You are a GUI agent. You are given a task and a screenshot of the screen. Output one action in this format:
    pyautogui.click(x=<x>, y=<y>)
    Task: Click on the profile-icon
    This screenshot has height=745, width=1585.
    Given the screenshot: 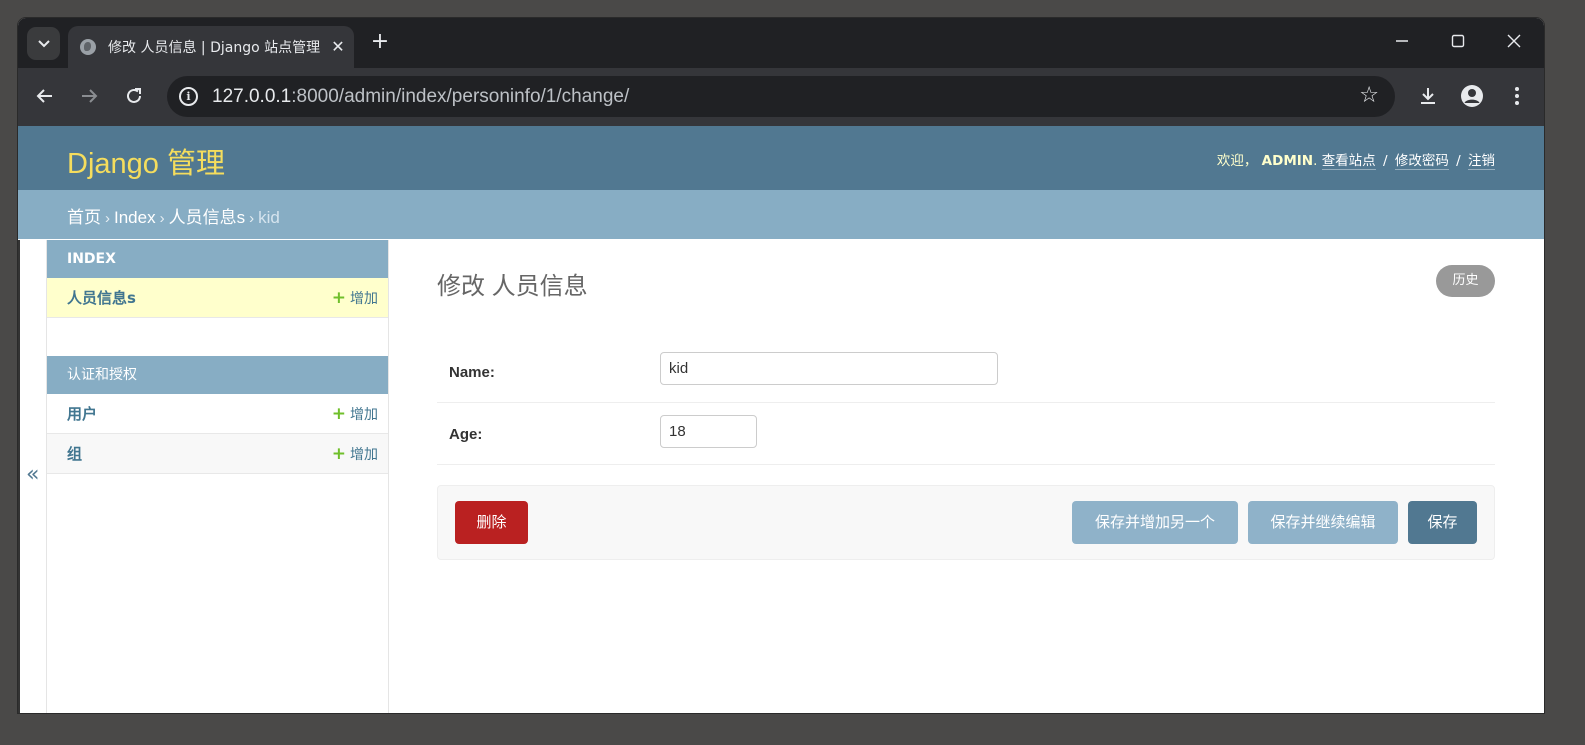 What is the action you would take?
    pyautogui.click(x=1472, y=96)
    